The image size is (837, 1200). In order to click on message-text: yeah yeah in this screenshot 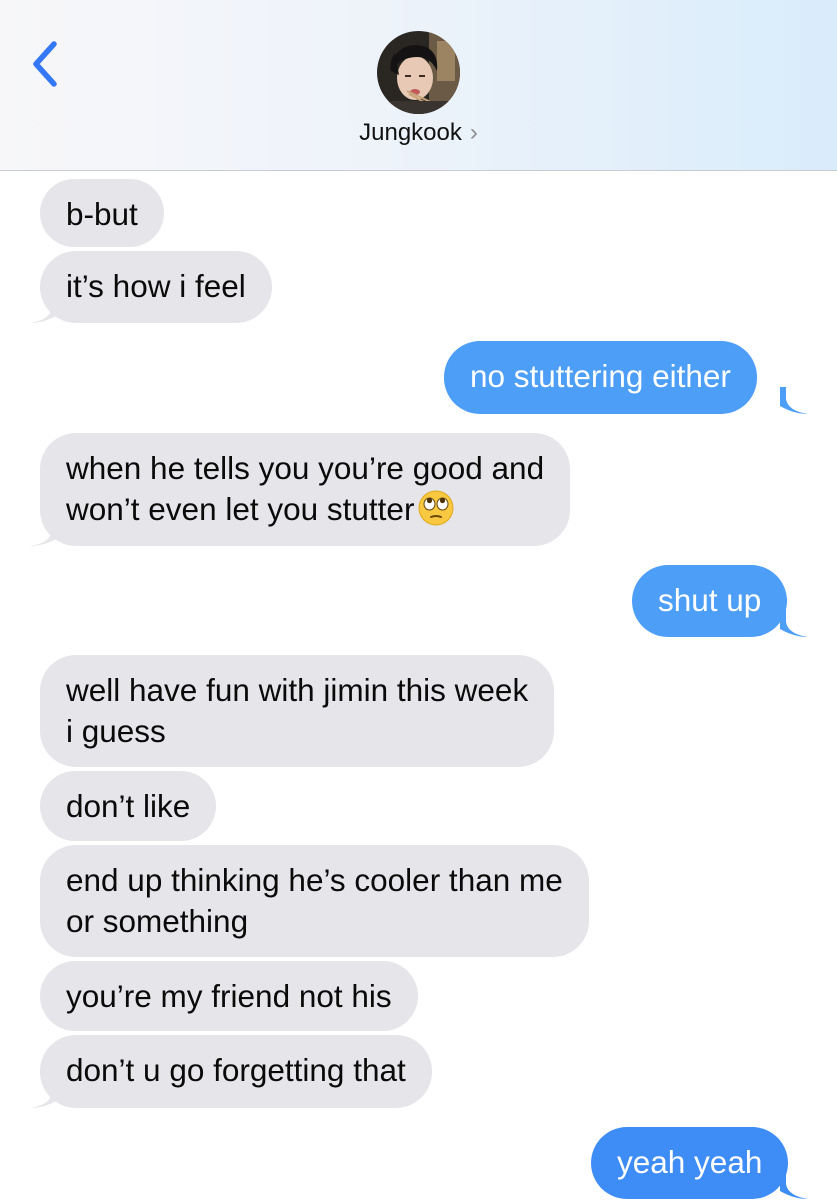, I will do `click(690, 1162)`.